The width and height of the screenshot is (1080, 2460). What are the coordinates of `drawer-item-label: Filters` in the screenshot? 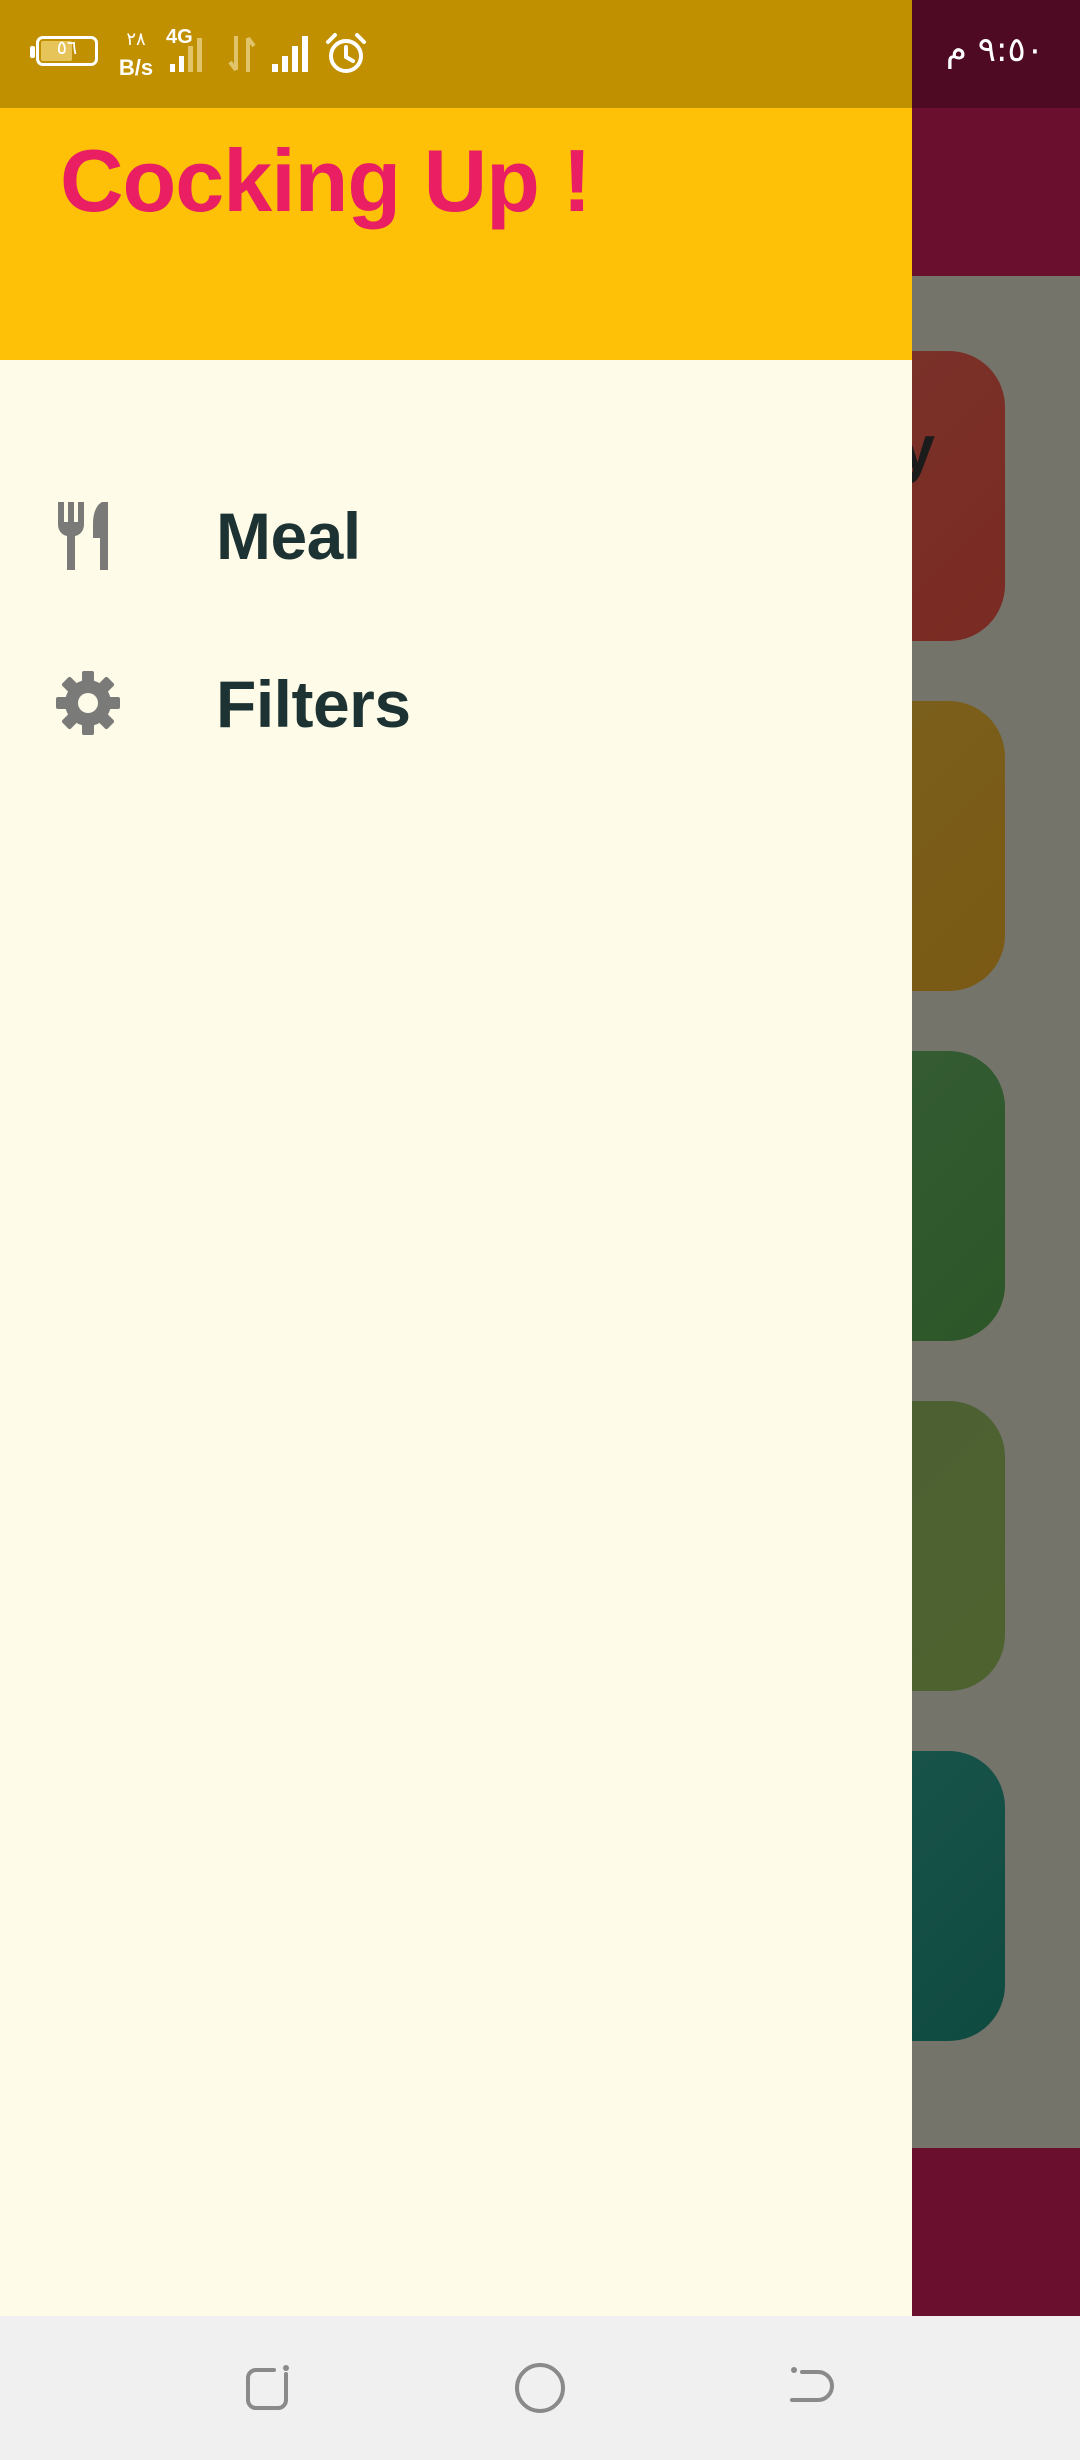 It's located at (313, 704).